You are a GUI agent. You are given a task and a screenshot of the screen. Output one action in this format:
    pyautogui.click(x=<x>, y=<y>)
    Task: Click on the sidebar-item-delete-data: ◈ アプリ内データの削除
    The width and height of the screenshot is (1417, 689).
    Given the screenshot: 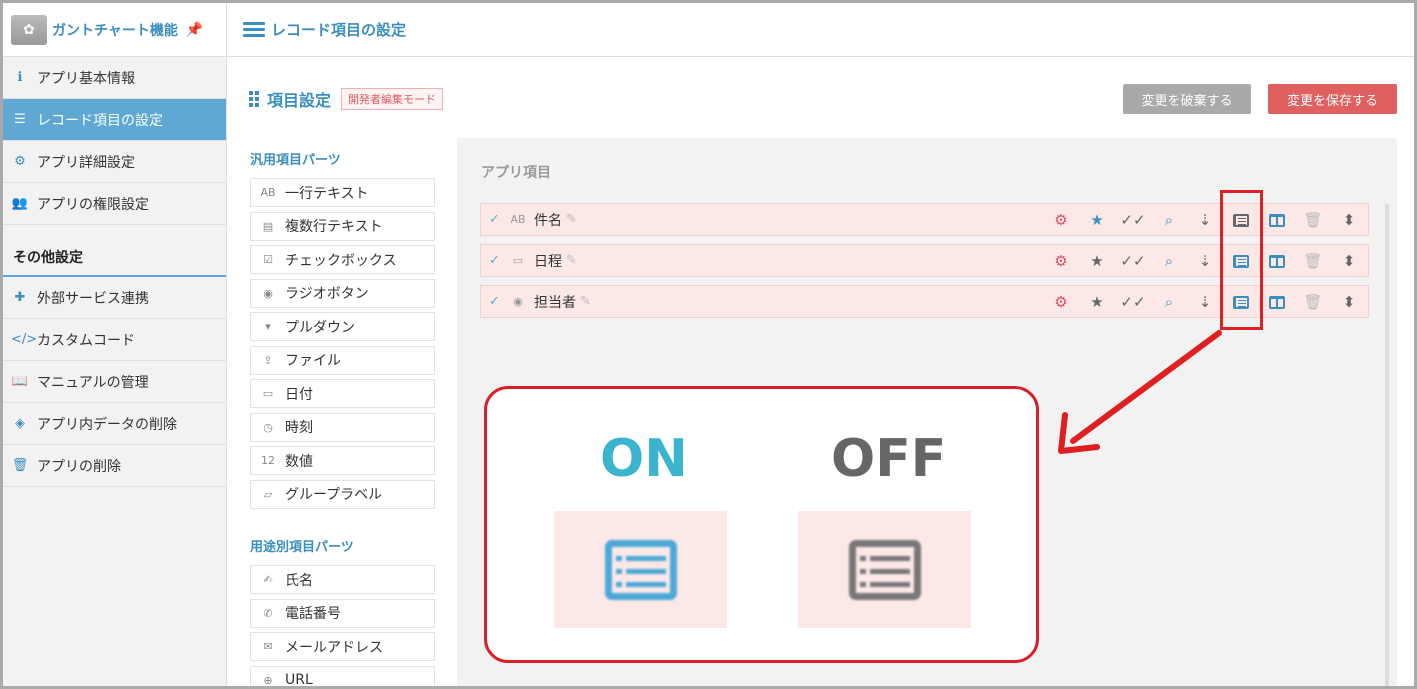 What is the action you would take?
    pyautogui.click(x=114, y=424)
    